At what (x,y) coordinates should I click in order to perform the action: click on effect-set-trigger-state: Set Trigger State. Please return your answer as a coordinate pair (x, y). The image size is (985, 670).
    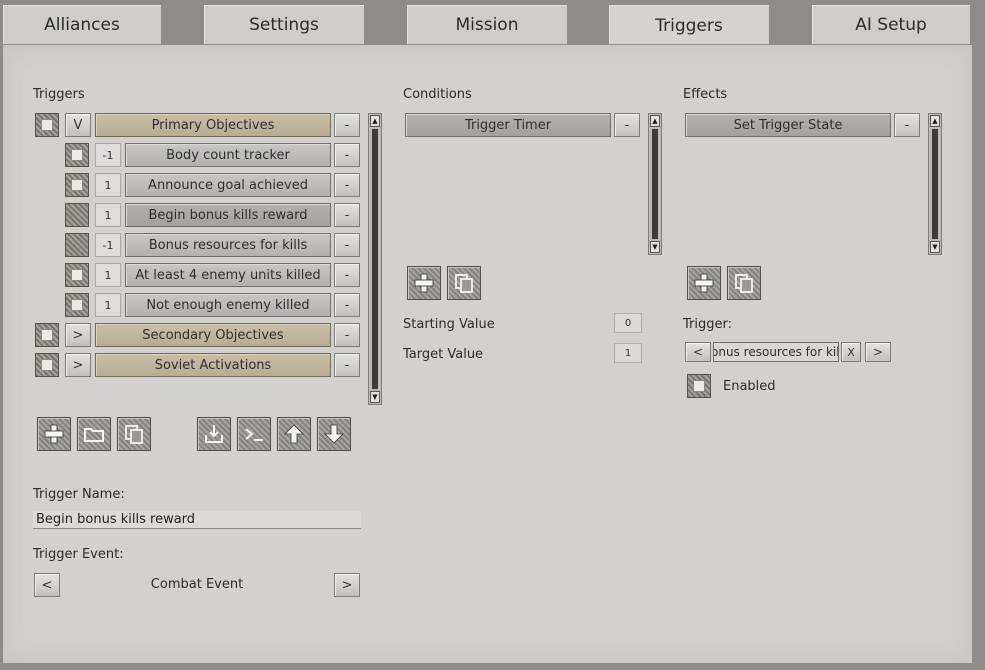
    Looking at the image, I should click on (788, 125).